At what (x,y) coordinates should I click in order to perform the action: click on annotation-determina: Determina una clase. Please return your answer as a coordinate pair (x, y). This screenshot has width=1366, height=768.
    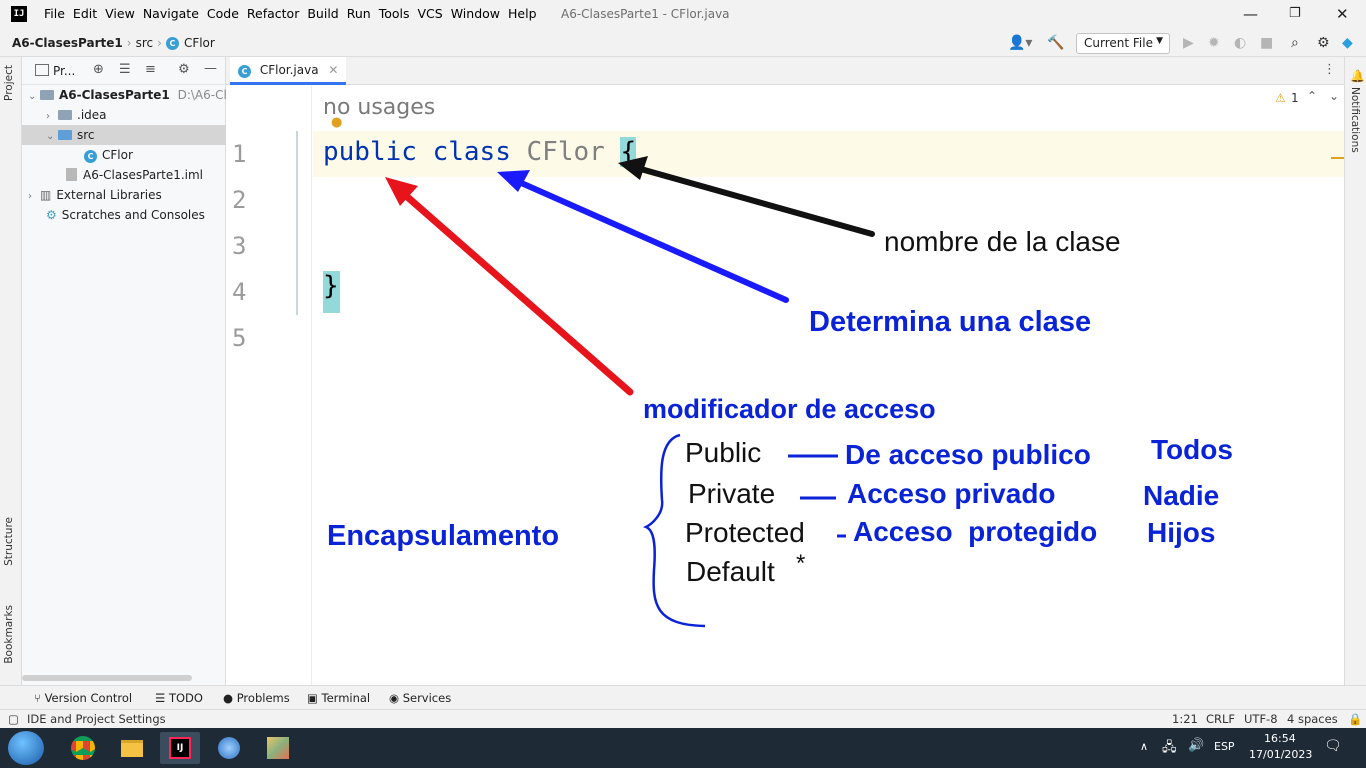
    Looking at the image, I should click on (950, 322).